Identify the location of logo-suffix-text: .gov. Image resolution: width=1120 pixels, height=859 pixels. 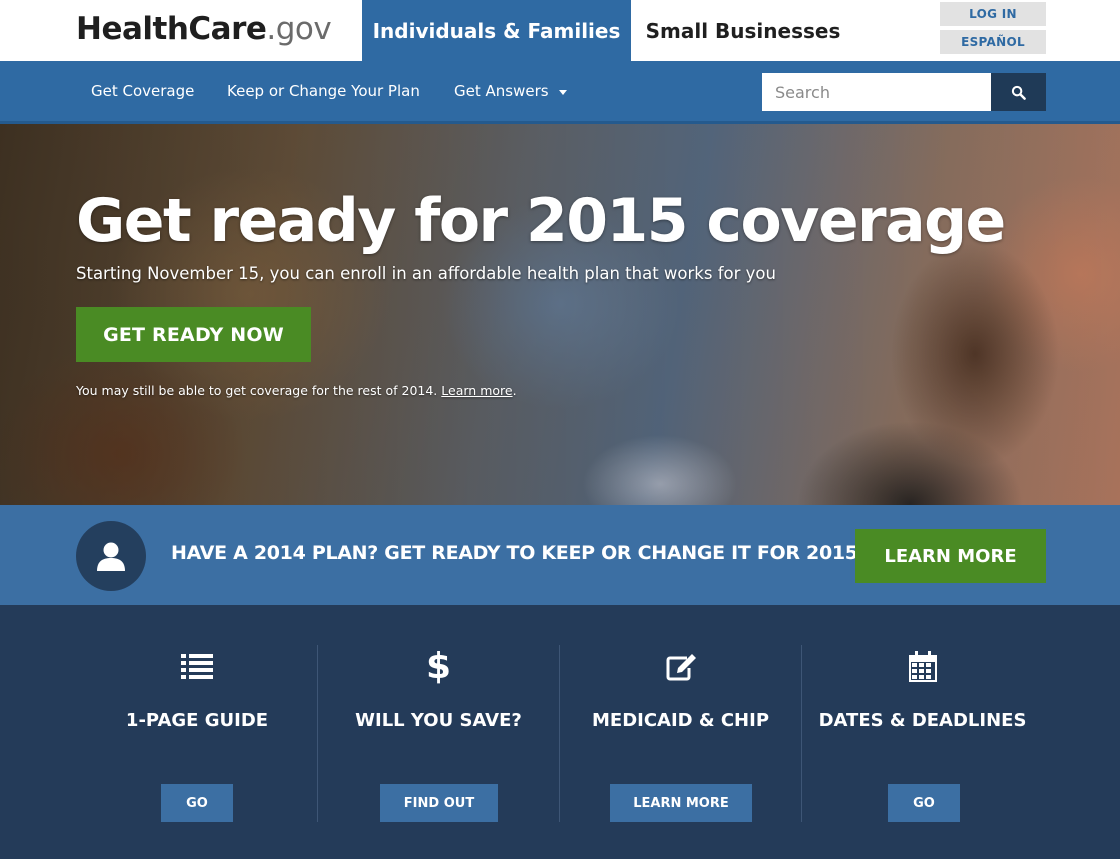
(299, 29).